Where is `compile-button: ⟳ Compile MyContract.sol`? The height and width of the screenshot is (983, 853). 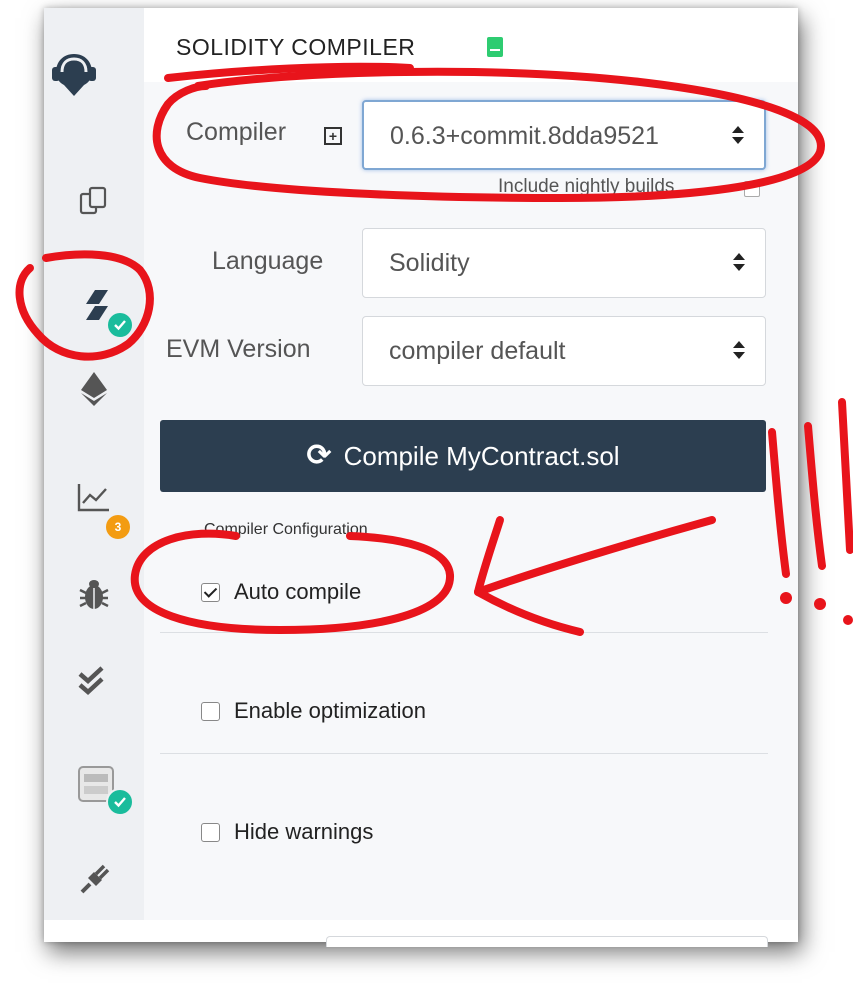 compile-button: ⟳ Compile MyContract.sol is located at coordinates (463, 456).